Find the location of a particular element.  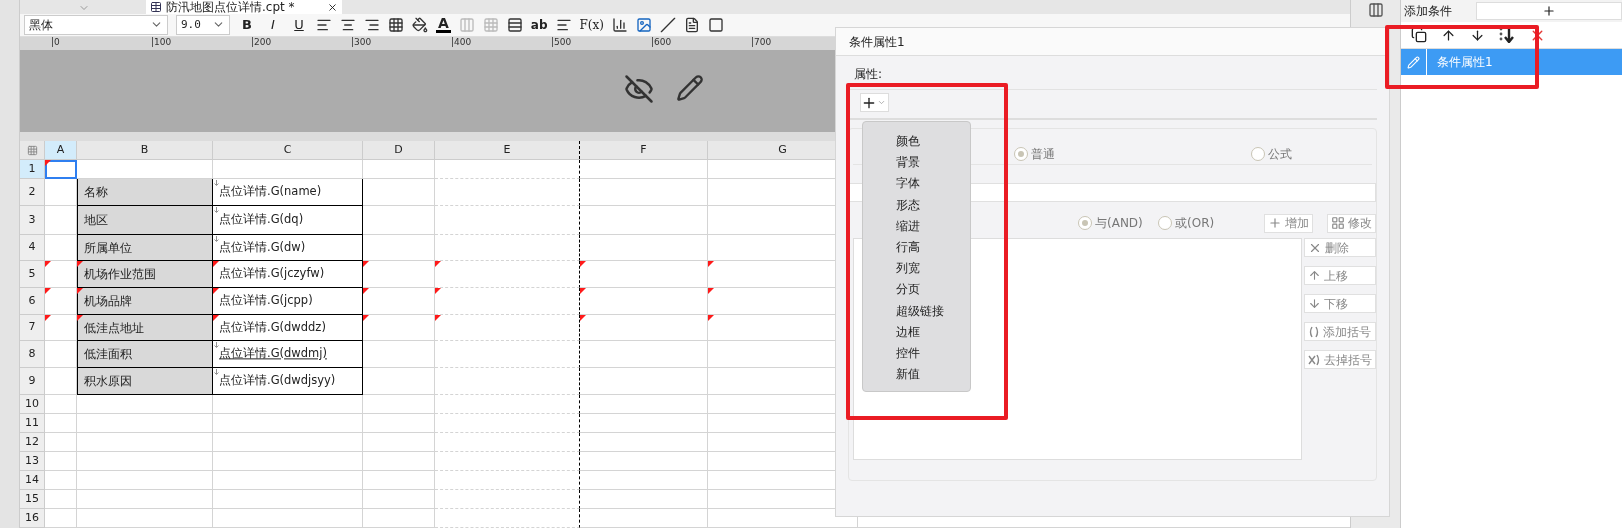

cell-text: 低洼面积 is located at coordinates (108, 354).